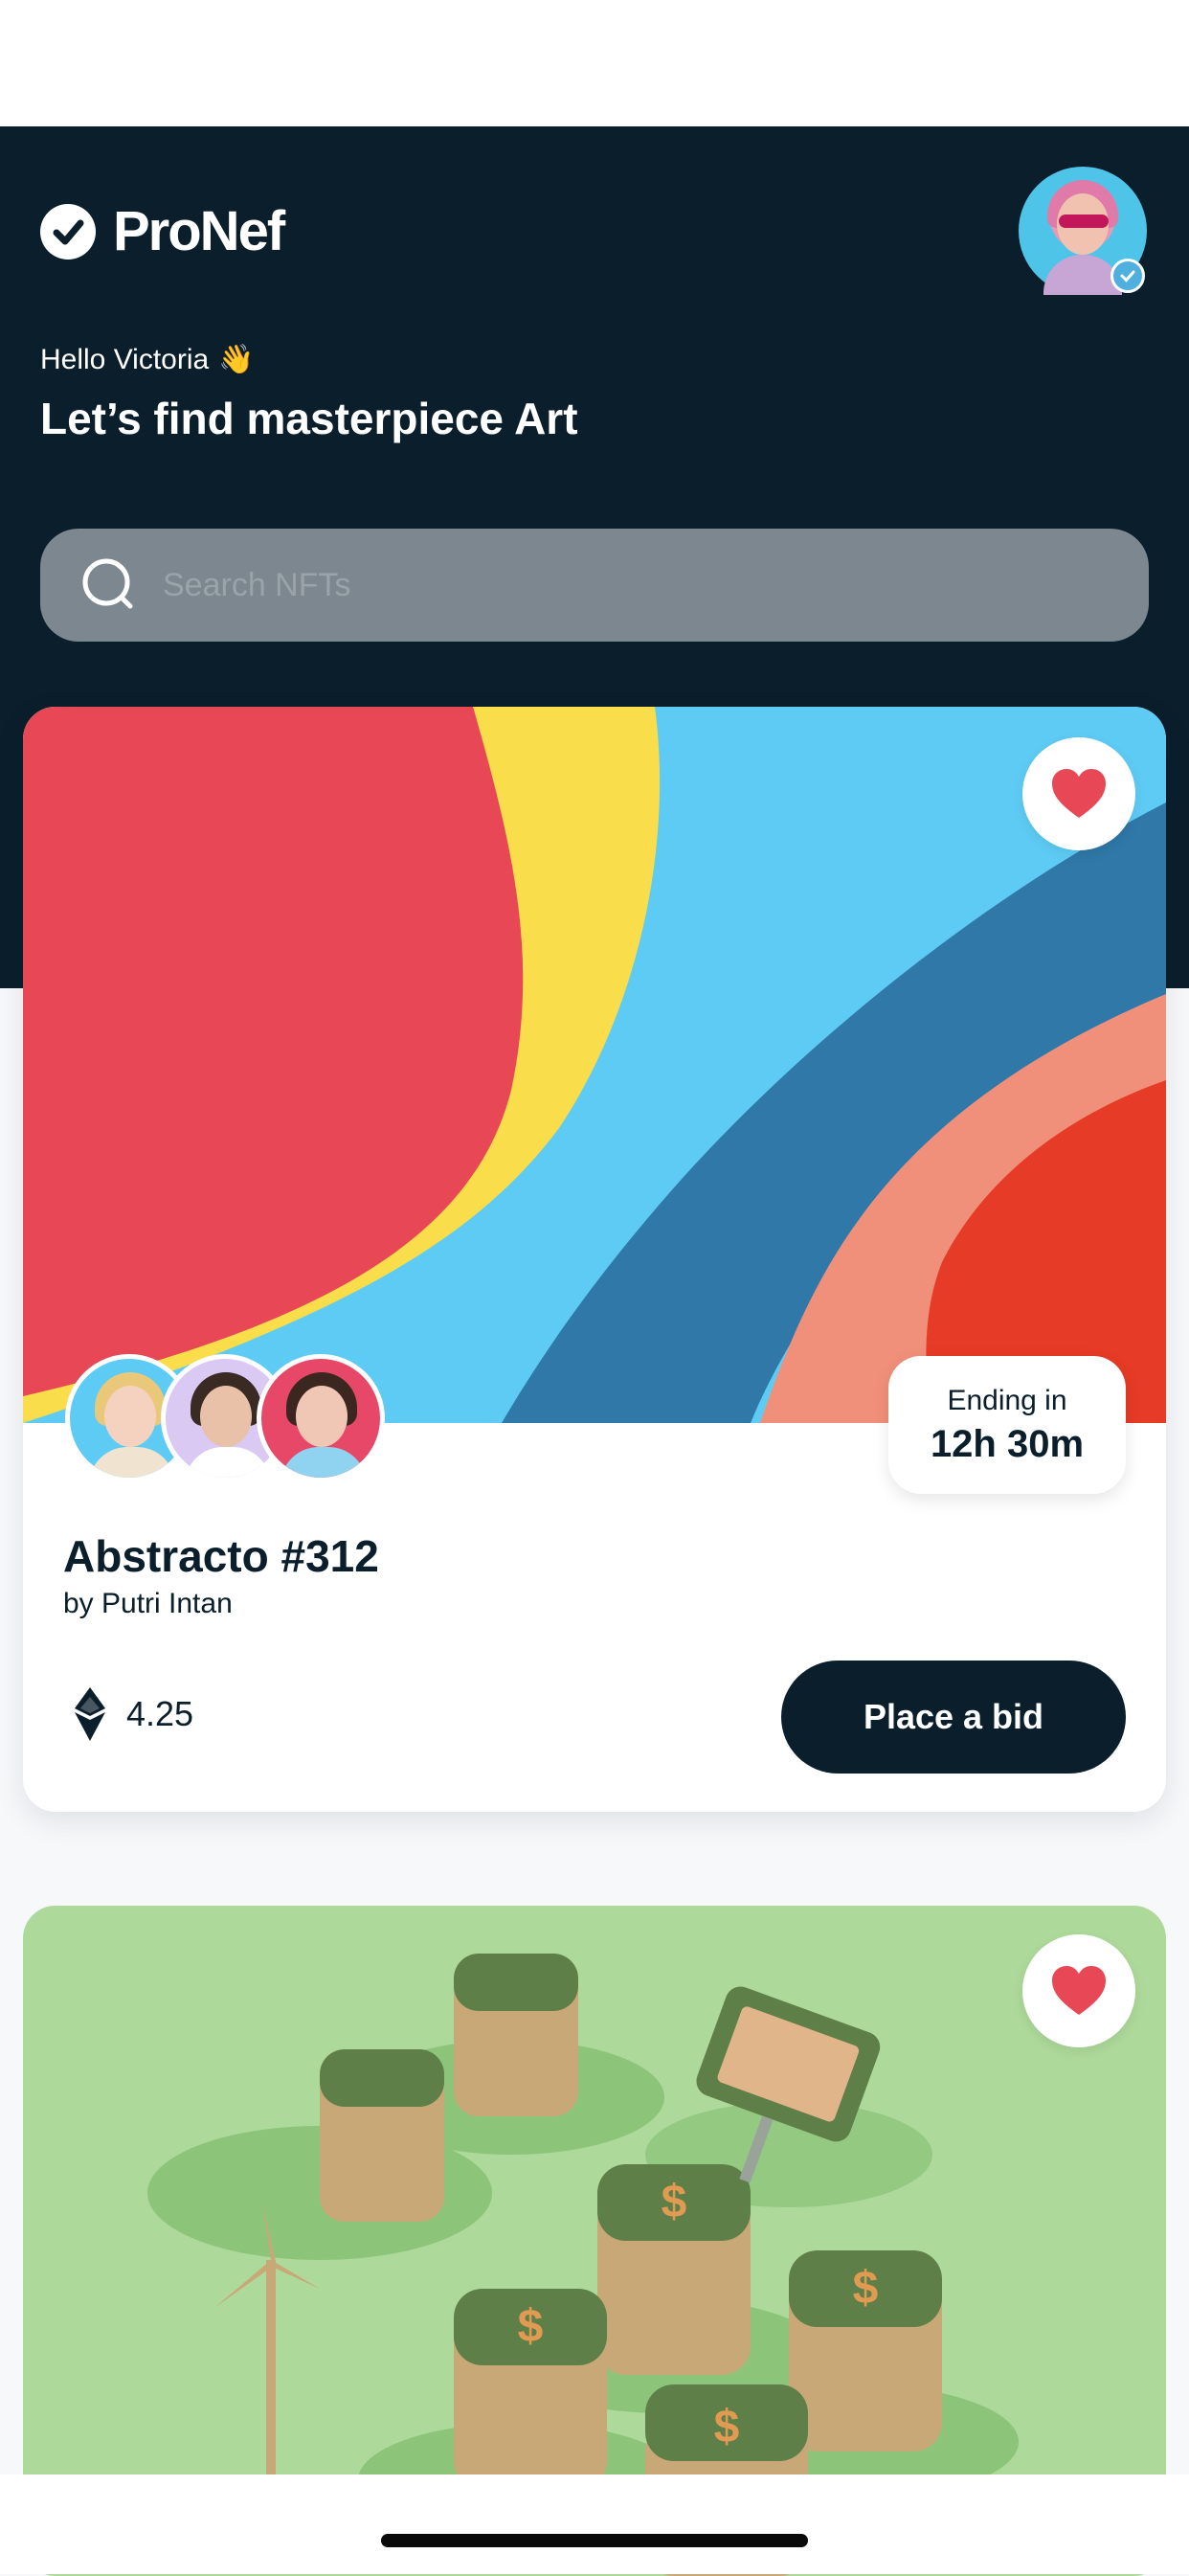 This screenshot has width=1189, height=2576. I want to click on user-avatar, so click(1083, 231).